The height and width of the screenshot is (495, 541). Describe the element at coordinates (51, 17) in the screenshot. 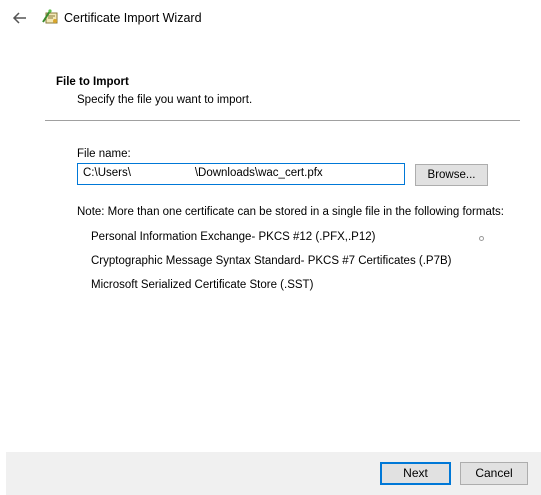

I see `certificate-wizard-icon` at that location.